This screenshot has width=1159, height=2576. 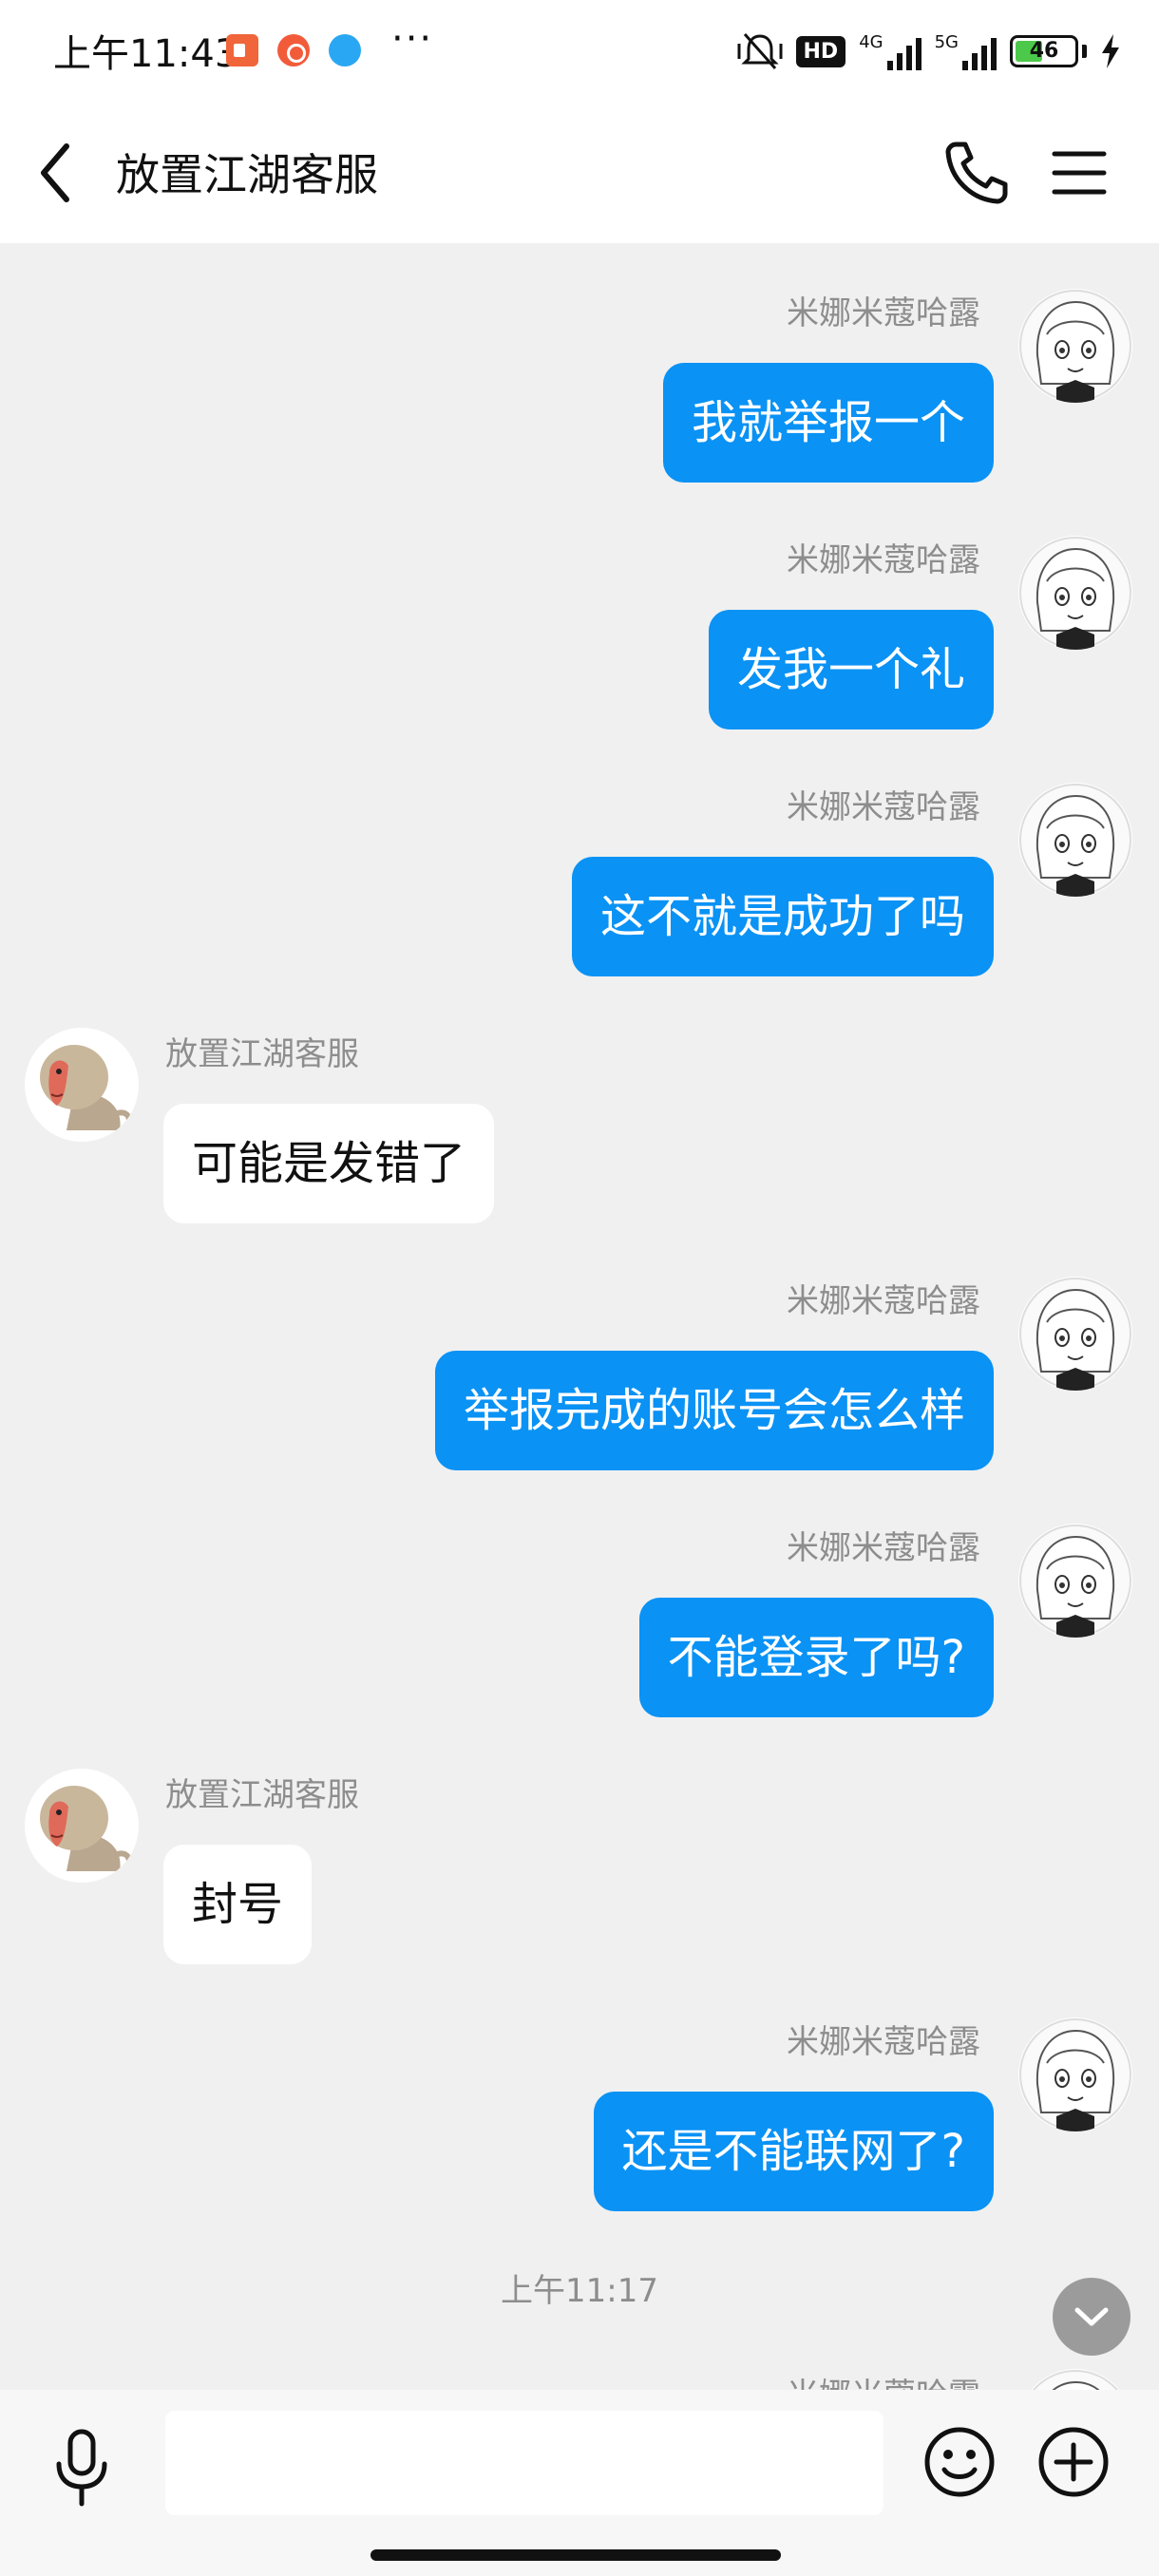 What do you see at coordinates (1110, 51) in the screenshot?
I see `charging-bolt-icon` at bounding box center [1110, 51].